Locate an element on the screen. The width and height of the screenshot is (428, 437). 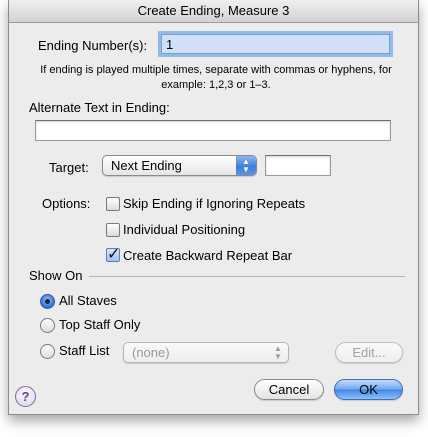
help-button: ? is located at coordinates (25, 396).